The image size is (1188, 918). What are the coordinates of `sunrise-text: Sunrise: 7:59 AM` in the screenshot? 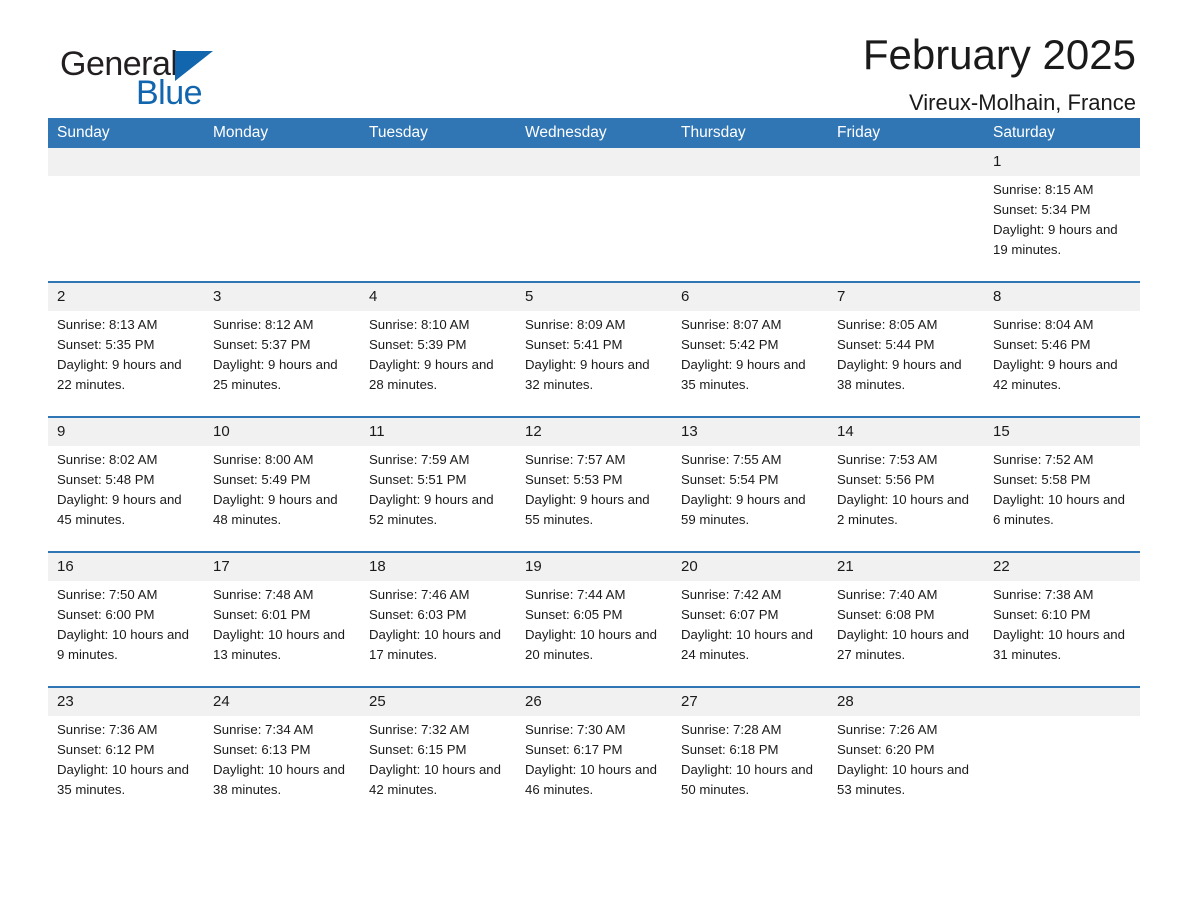 It's located at (419, 459).